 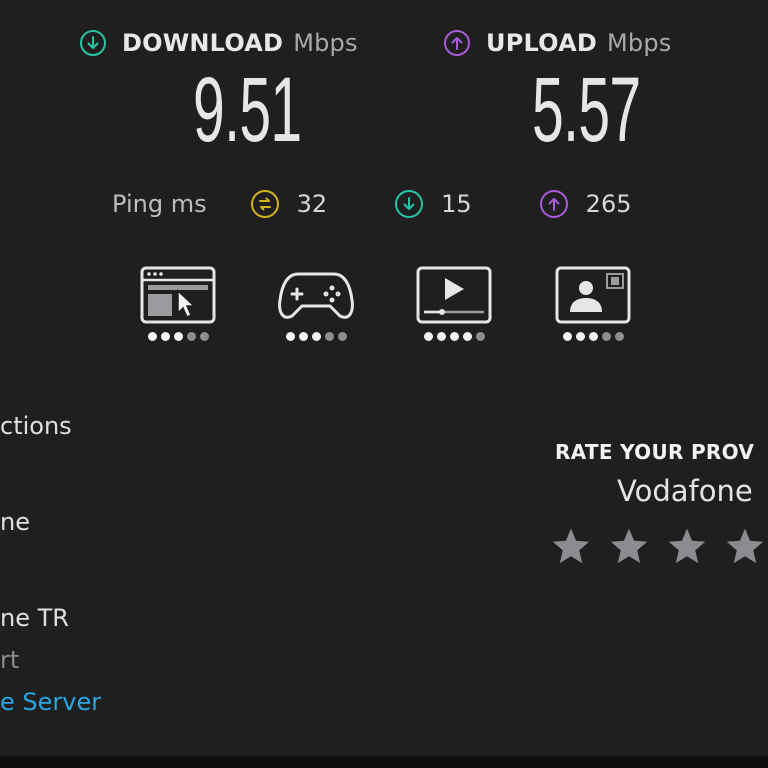 What do you see at coordinates (456, 204) in the screenshot?
I see `ping-download-value: 15` at bounding box center [456, 204].